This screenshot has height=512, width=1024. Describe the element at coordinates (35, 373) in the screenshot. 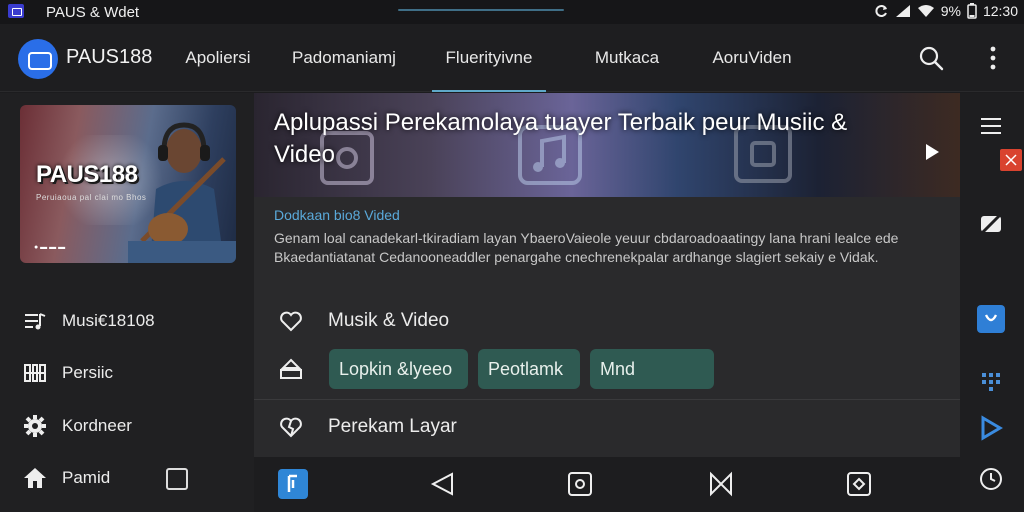

I see `equalizer-icon` at that location.